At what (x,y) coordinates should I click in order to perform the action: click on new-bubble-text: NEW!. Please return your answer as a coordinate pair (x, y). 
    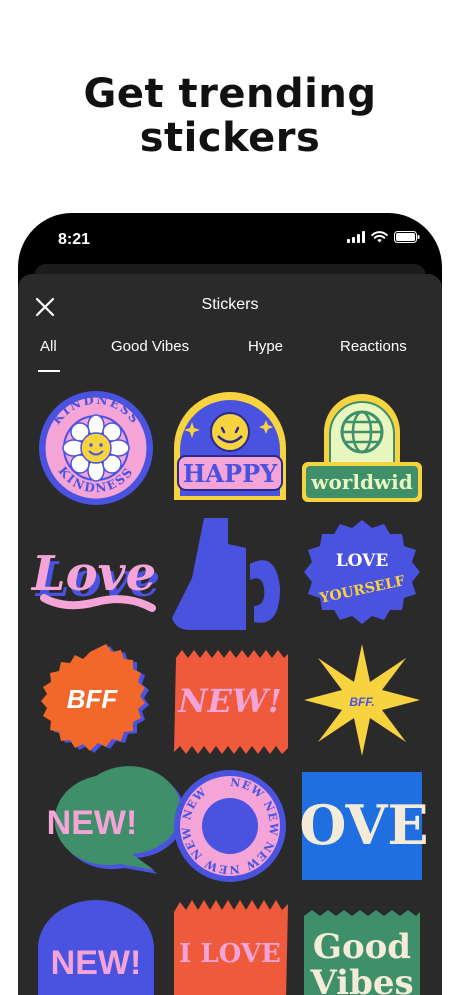
    Looking at the image, I should click on (92, 823).